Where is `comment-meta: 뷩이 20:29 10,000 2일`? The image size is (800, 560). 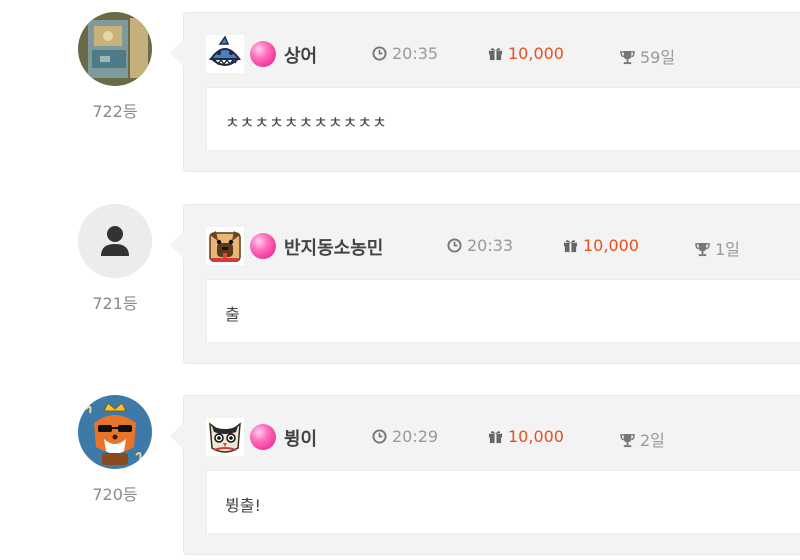 comment-meta: 뷩이 20:29 10,000 2일 is located at coordinates (492, 437).